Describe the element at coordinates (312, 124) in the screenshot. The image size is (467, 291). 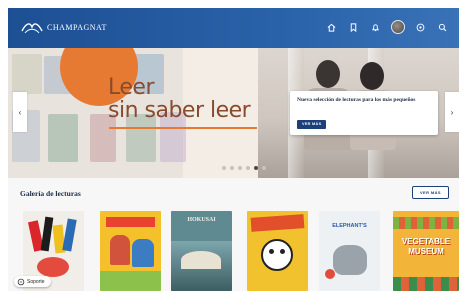
I see `hero-see-more-button: VER MÁS` at that location.